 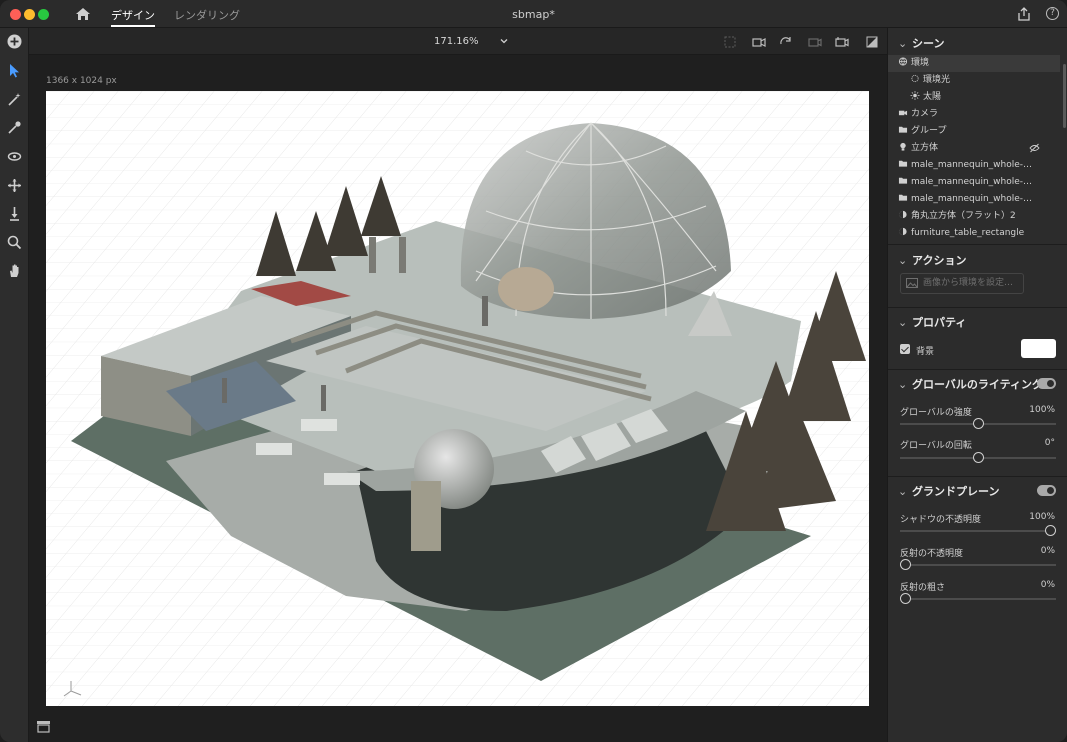 I want to click on frame-icon, so click(x=730, y=42).